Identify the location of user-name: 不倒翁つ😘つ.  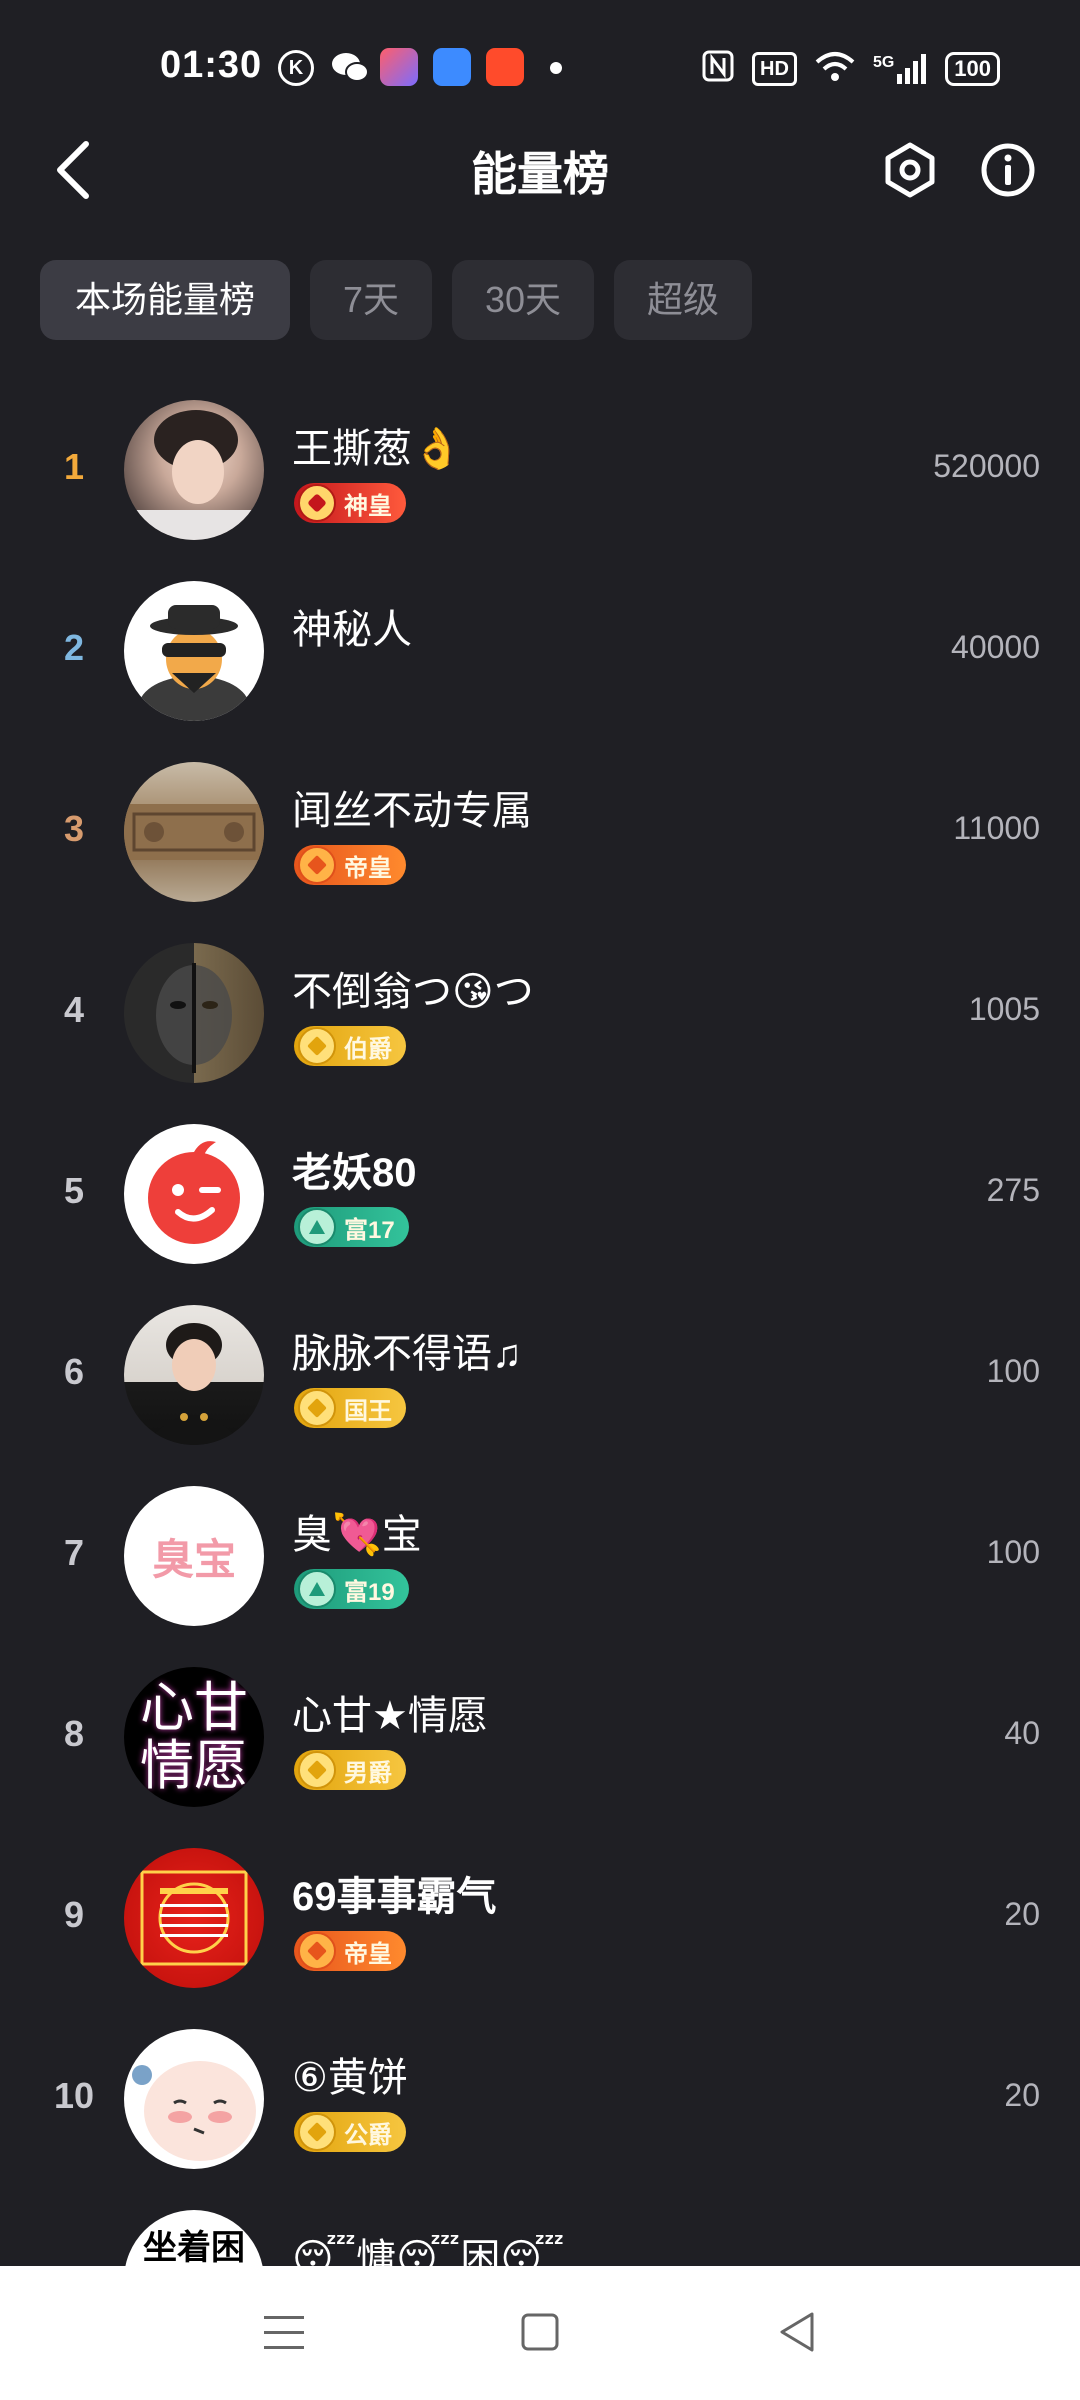
(413, 992).